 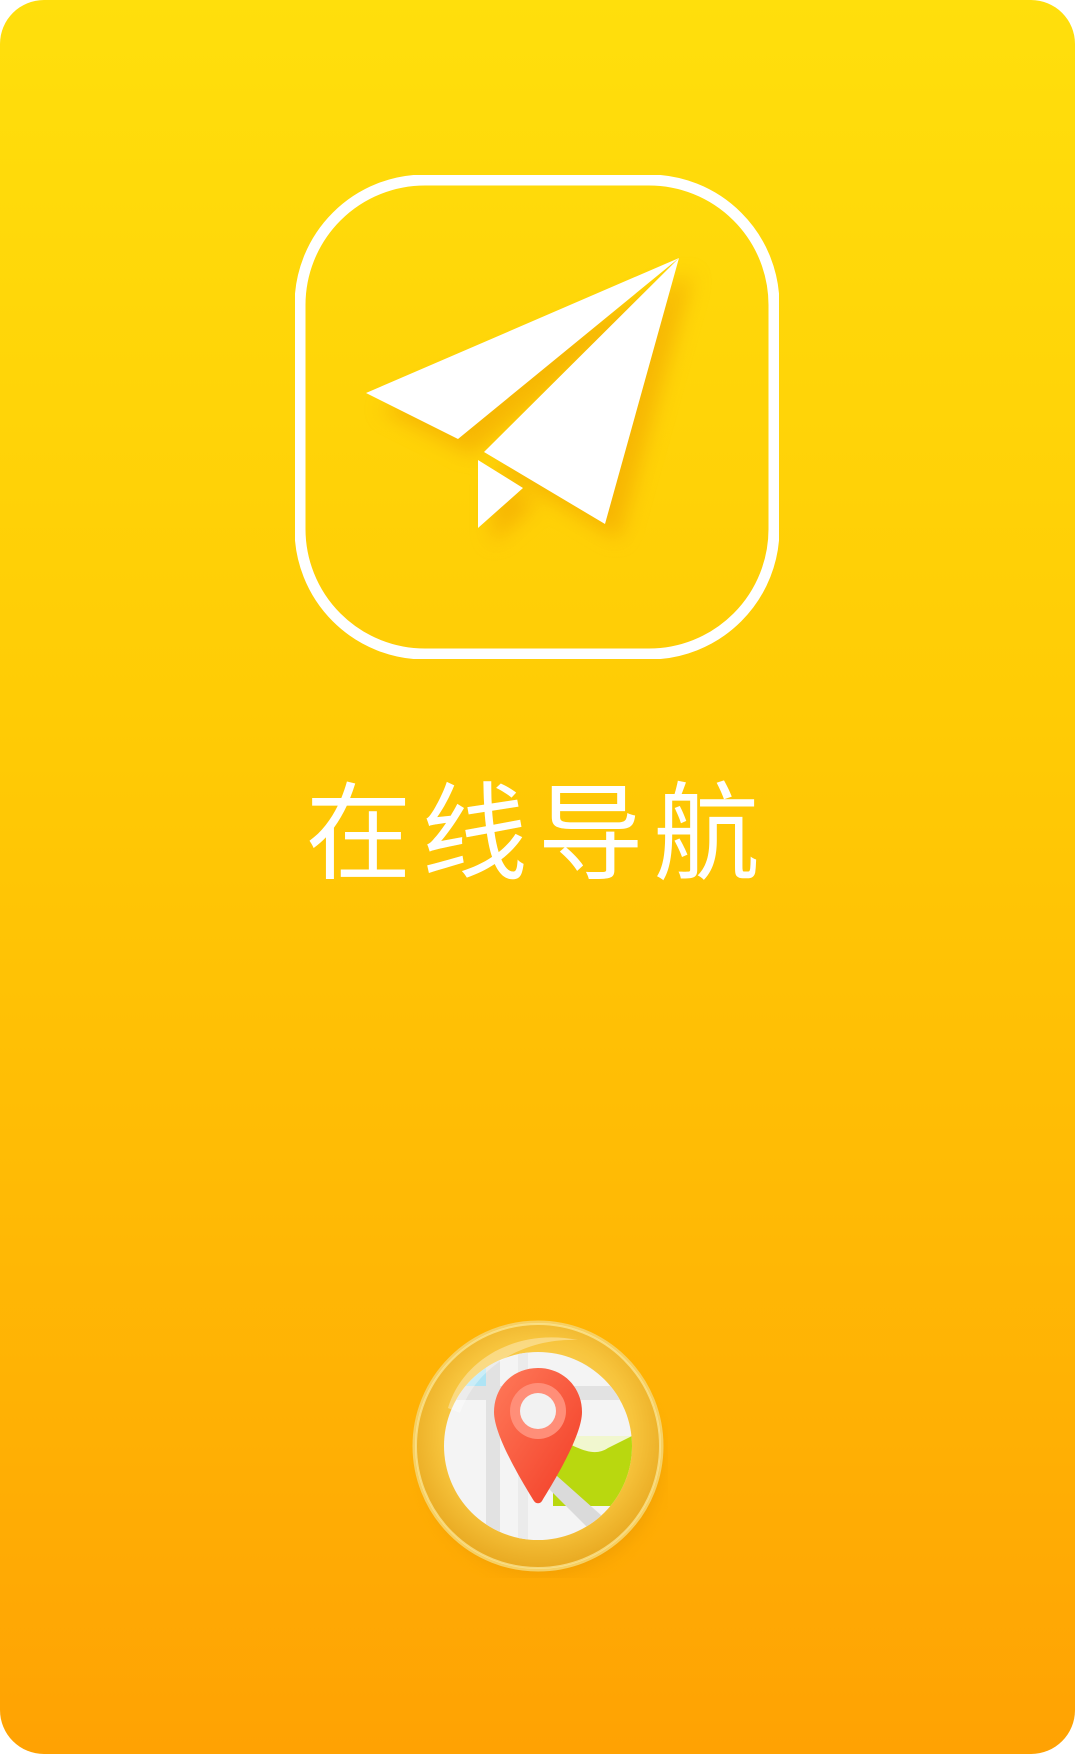 I want to click on paper-plane-icon, so click(x=537, y=417).